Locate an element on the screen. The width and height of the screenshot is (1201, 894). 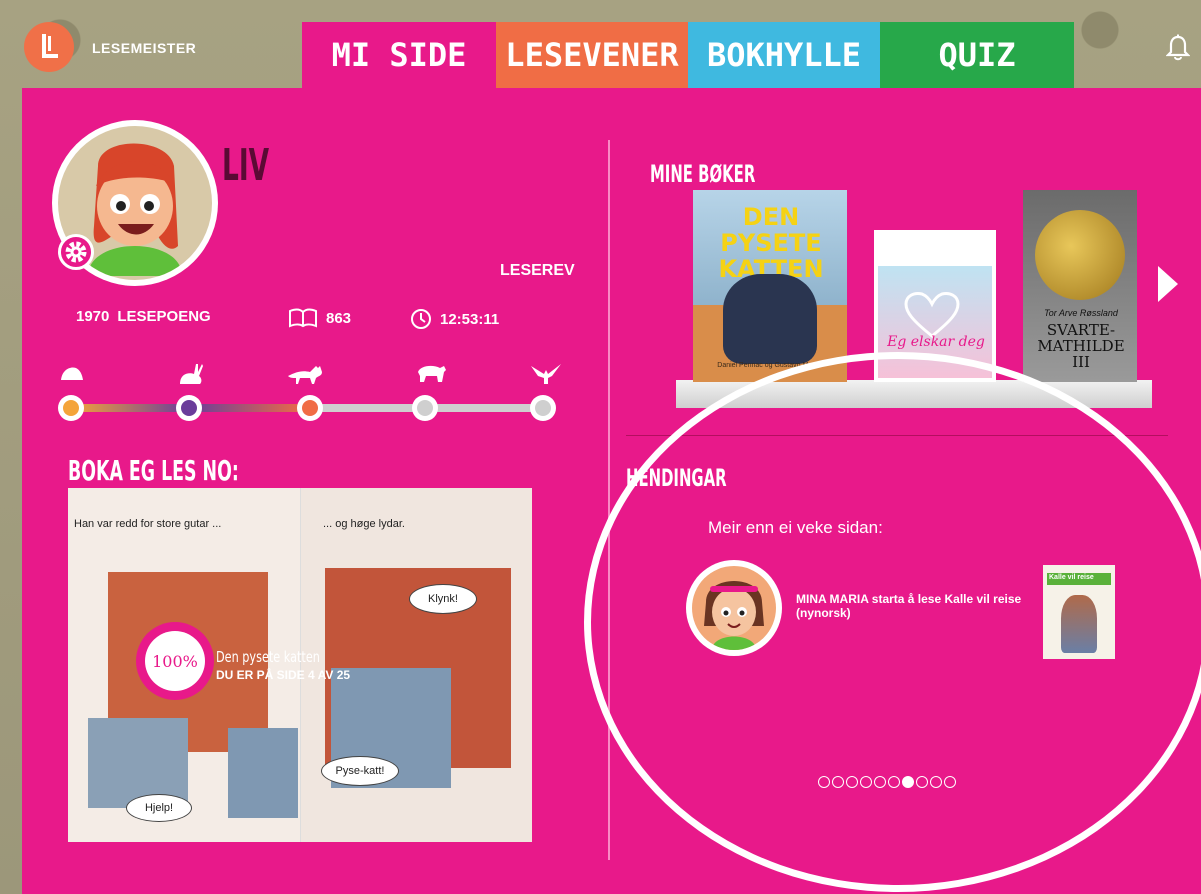
book-cover-title: SVARTE-MATHILDE III is located at coordinates (1081, 346).